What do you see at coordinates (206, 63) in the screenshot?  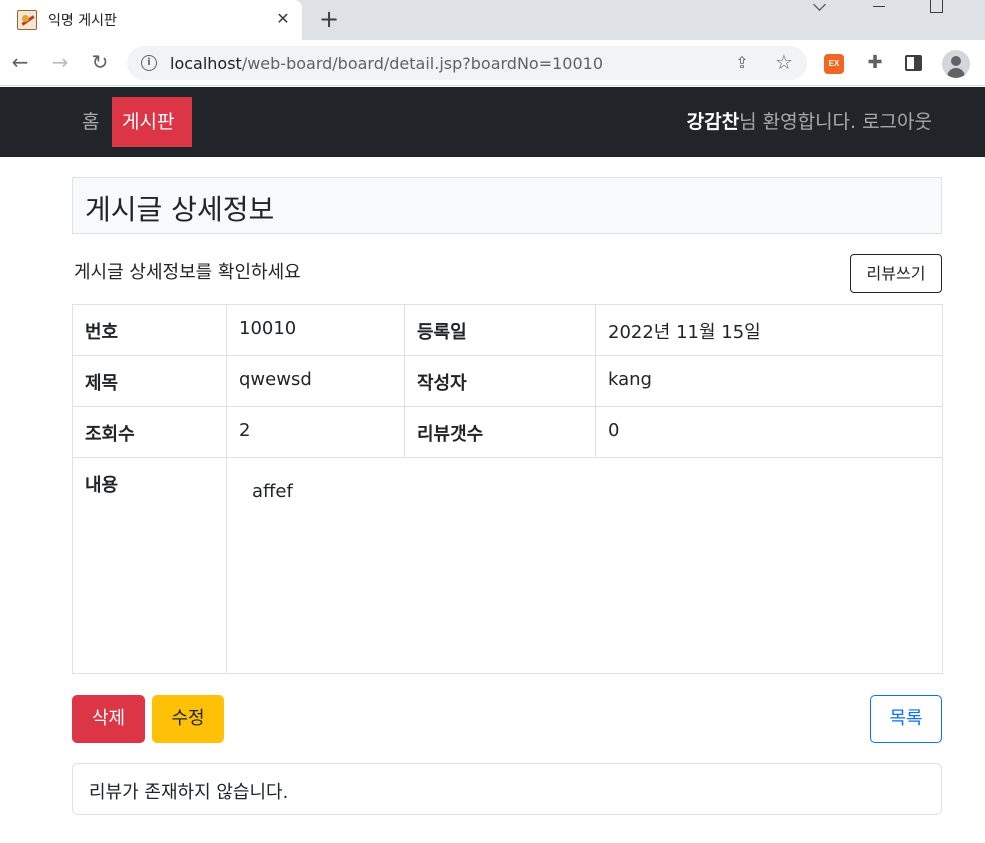 I see `url-host: localhost` at bounding box center [206, 63].